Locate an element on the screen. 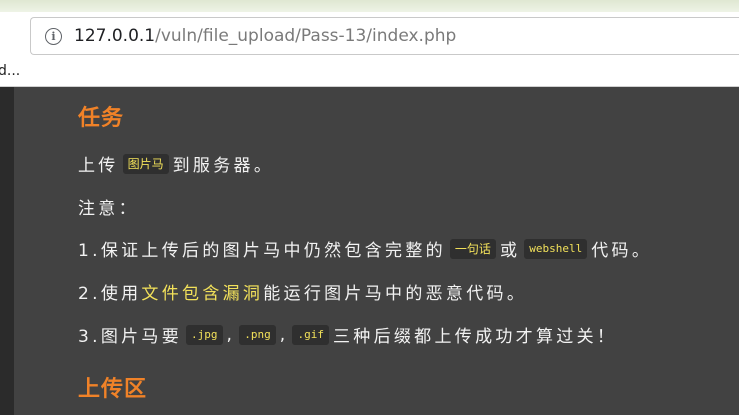  code-png: .png is located at coordinates (257, 334).